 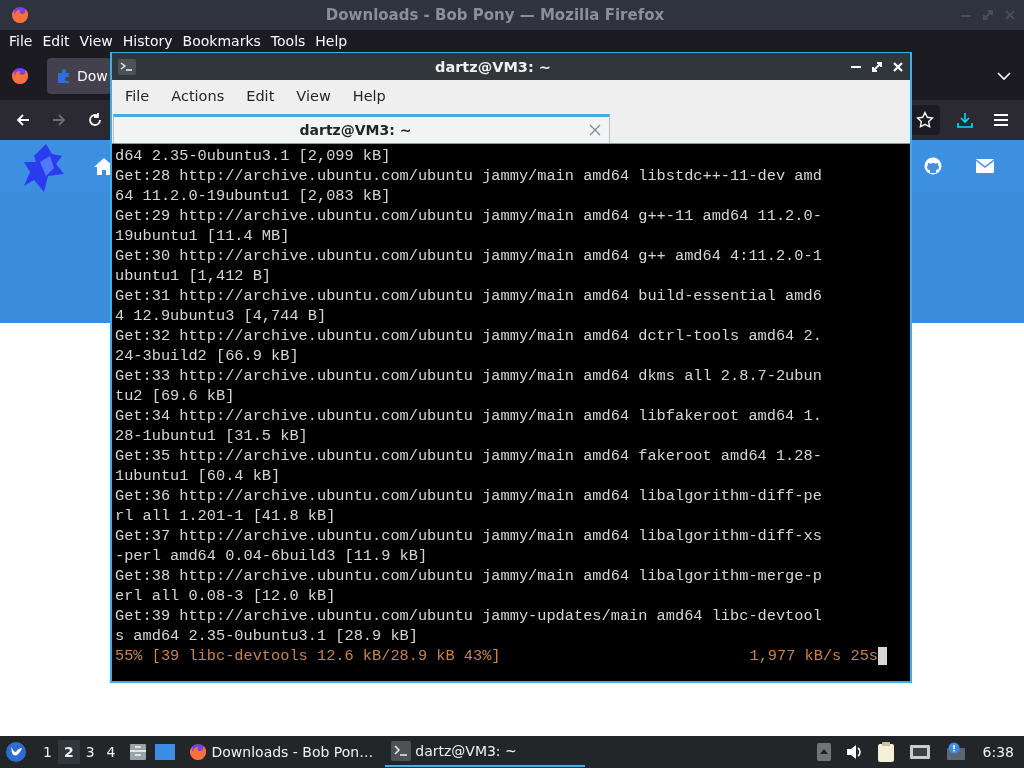 I want to click on menu-item: Bookmarks, so click(x=221, y=41).